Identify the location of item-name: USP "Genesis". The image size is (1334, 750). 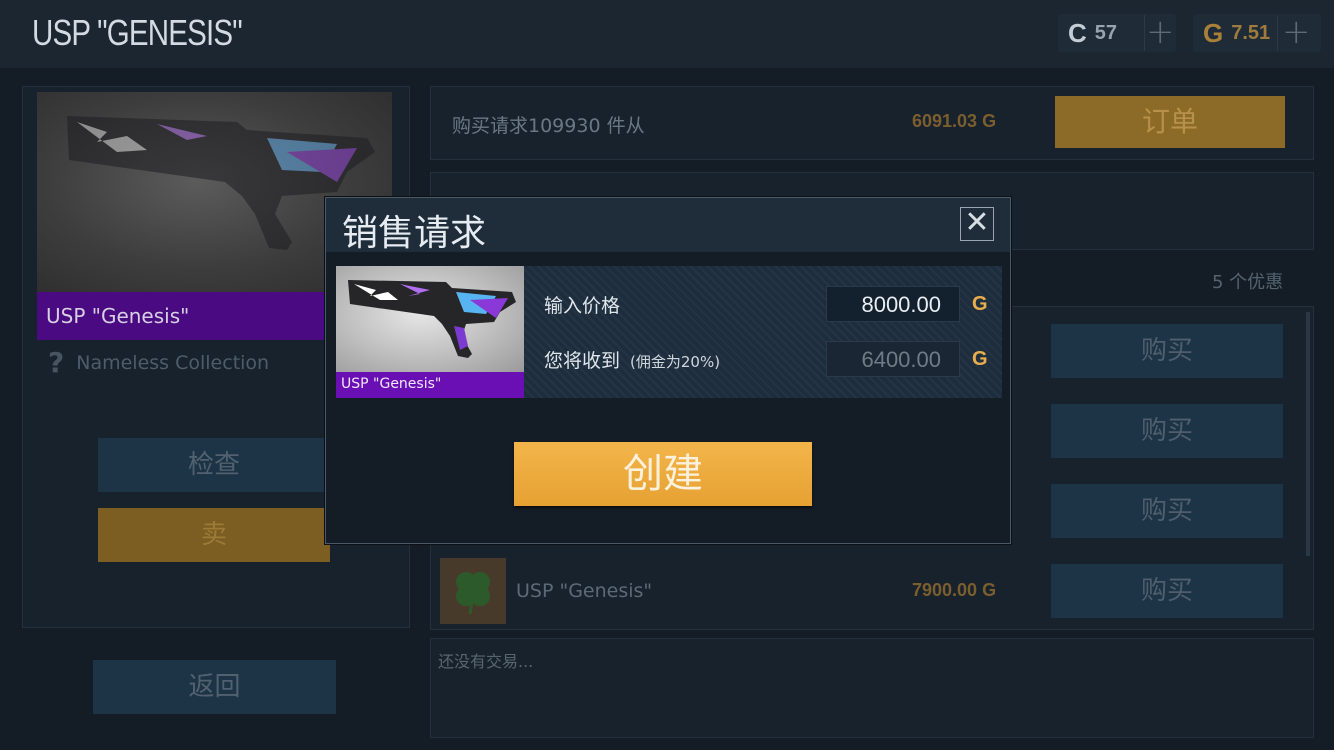
(118, 316).